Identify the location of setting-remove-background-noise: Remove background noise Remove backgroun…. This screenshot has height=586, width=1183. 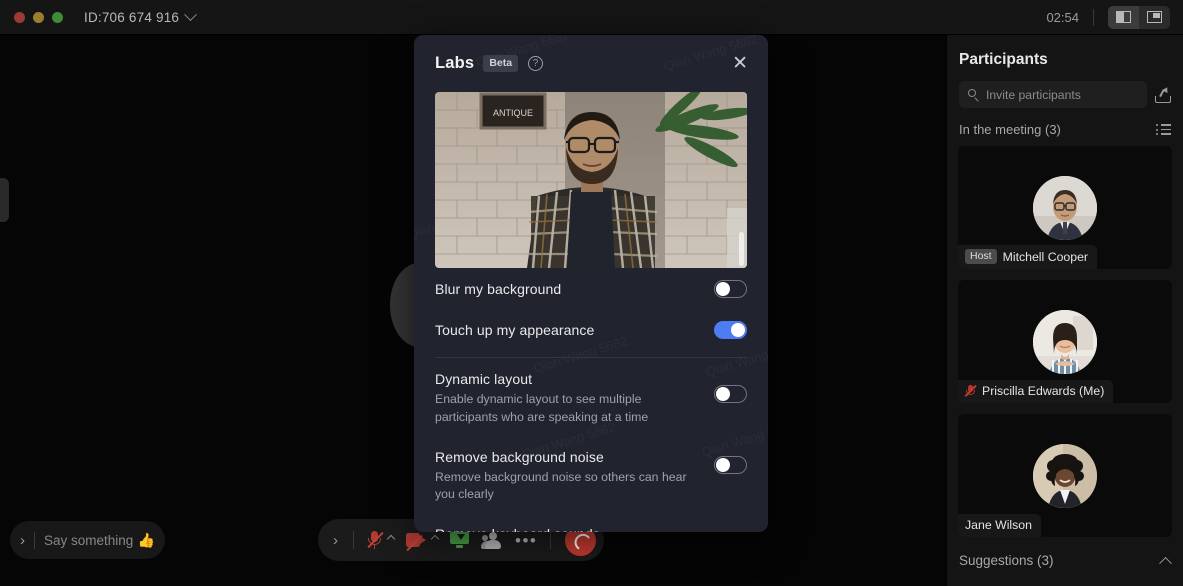
(591, 477).